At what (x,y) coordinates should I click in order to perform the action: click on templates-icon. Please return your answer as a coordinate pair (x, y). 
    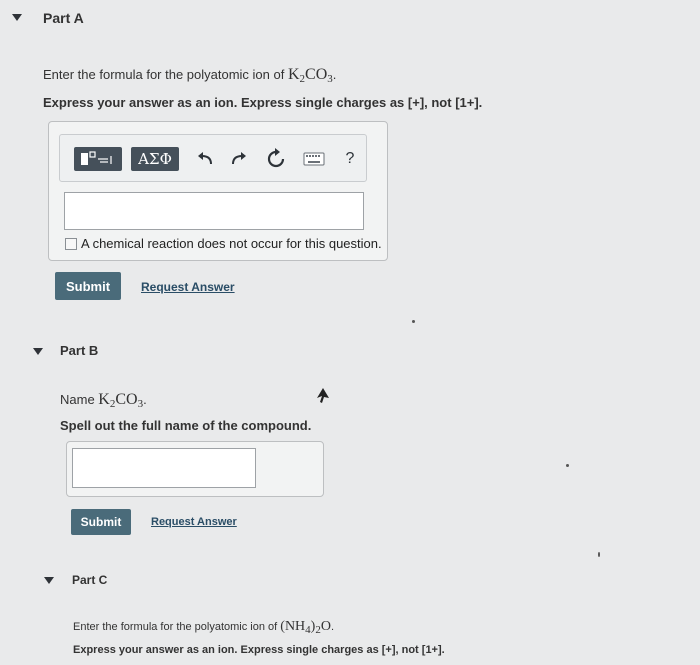
    Looking at the image, I should click on (96, 158).